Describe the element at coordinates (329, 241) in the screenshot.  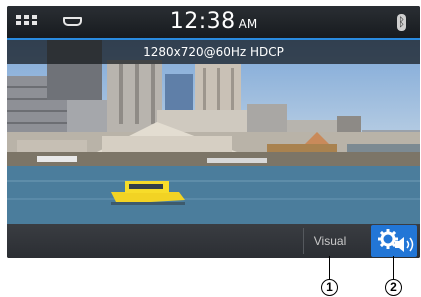
I see `visual-button: Visual` at that location.